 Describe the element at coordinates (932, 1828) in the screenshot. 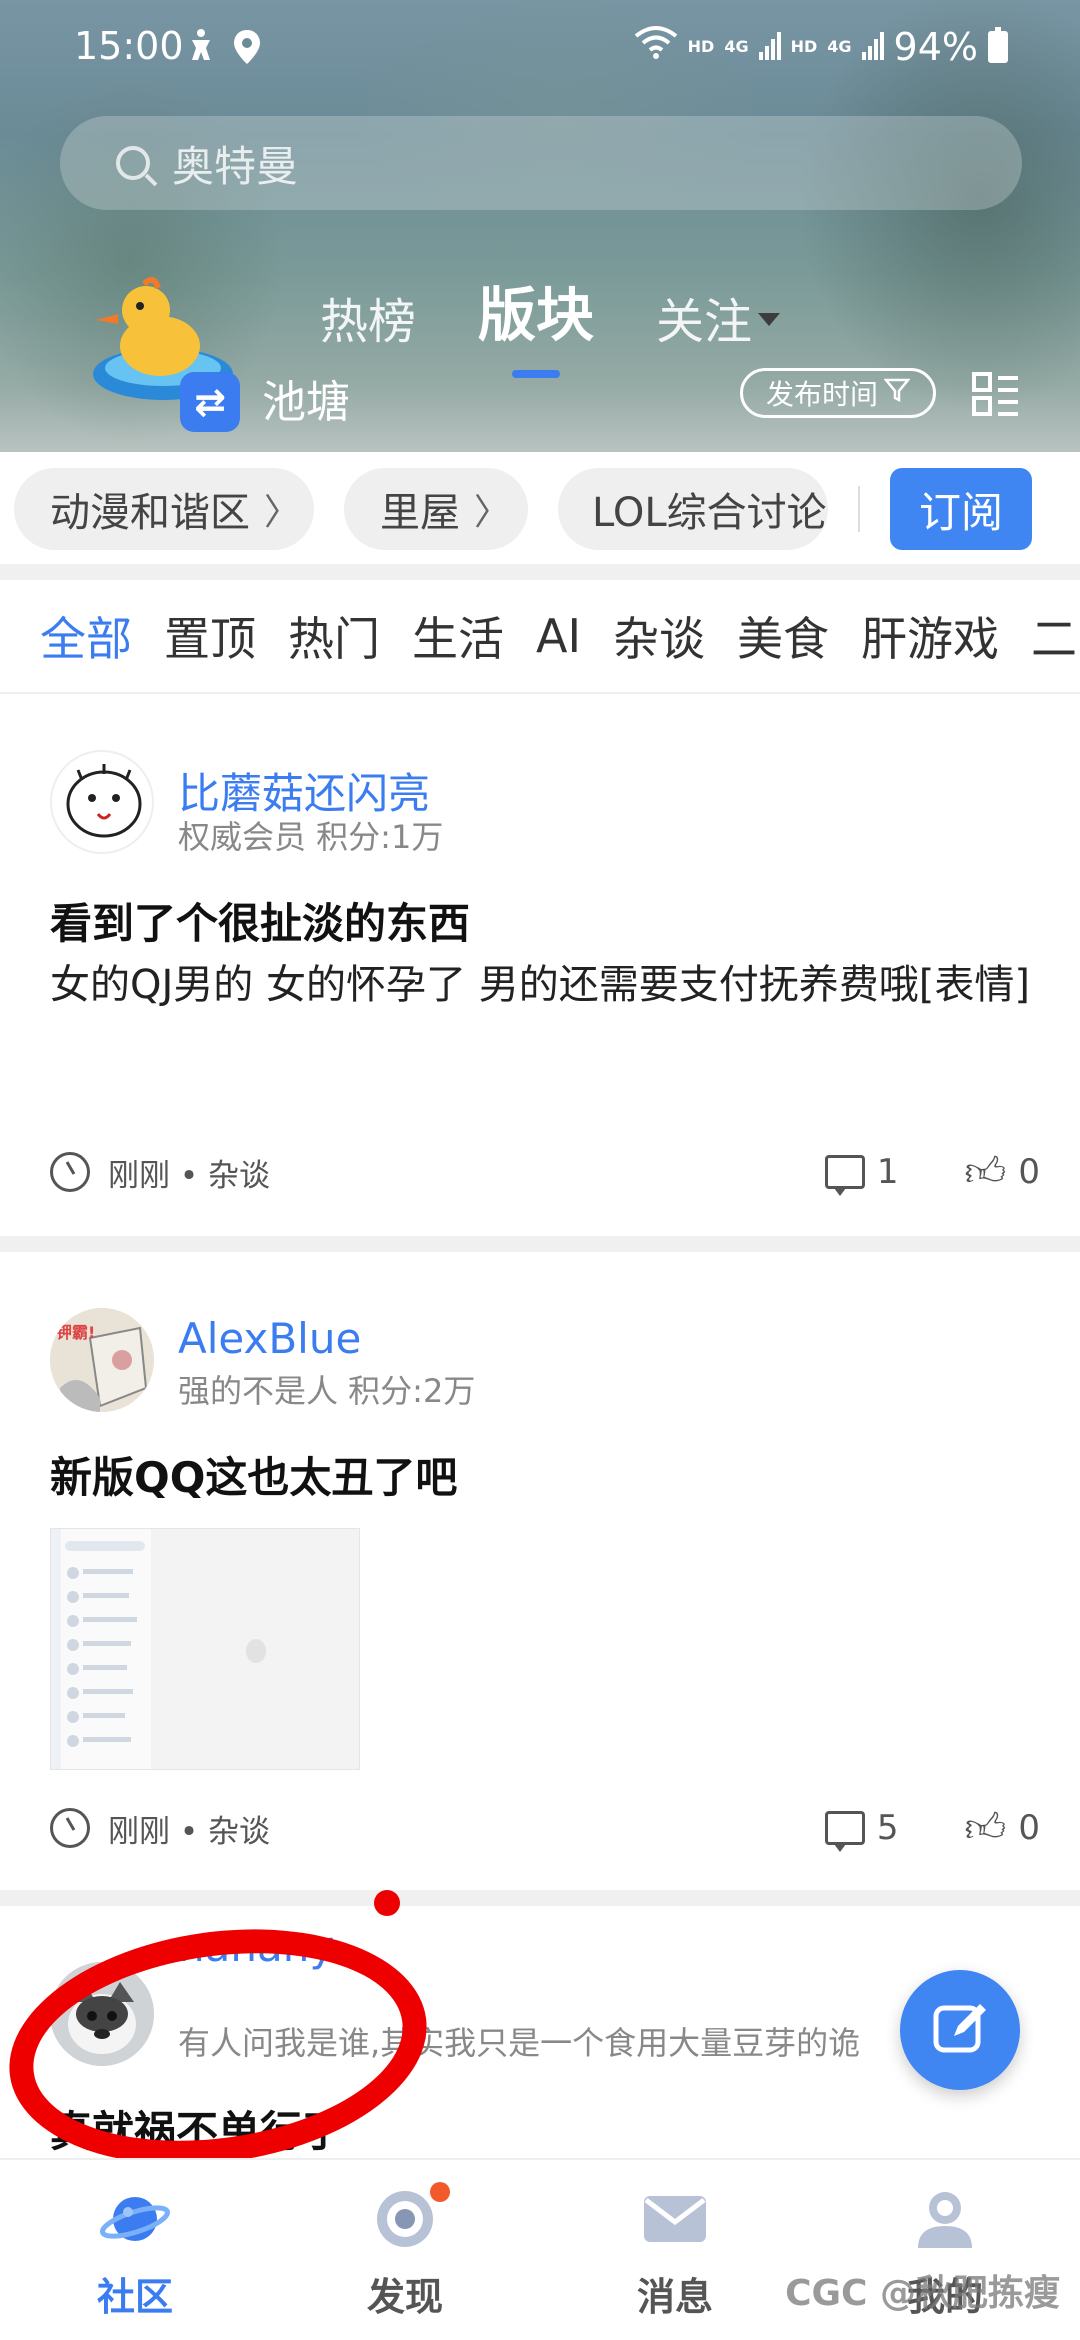

I see `post-stats: 5 👍︎ 0` at that location.